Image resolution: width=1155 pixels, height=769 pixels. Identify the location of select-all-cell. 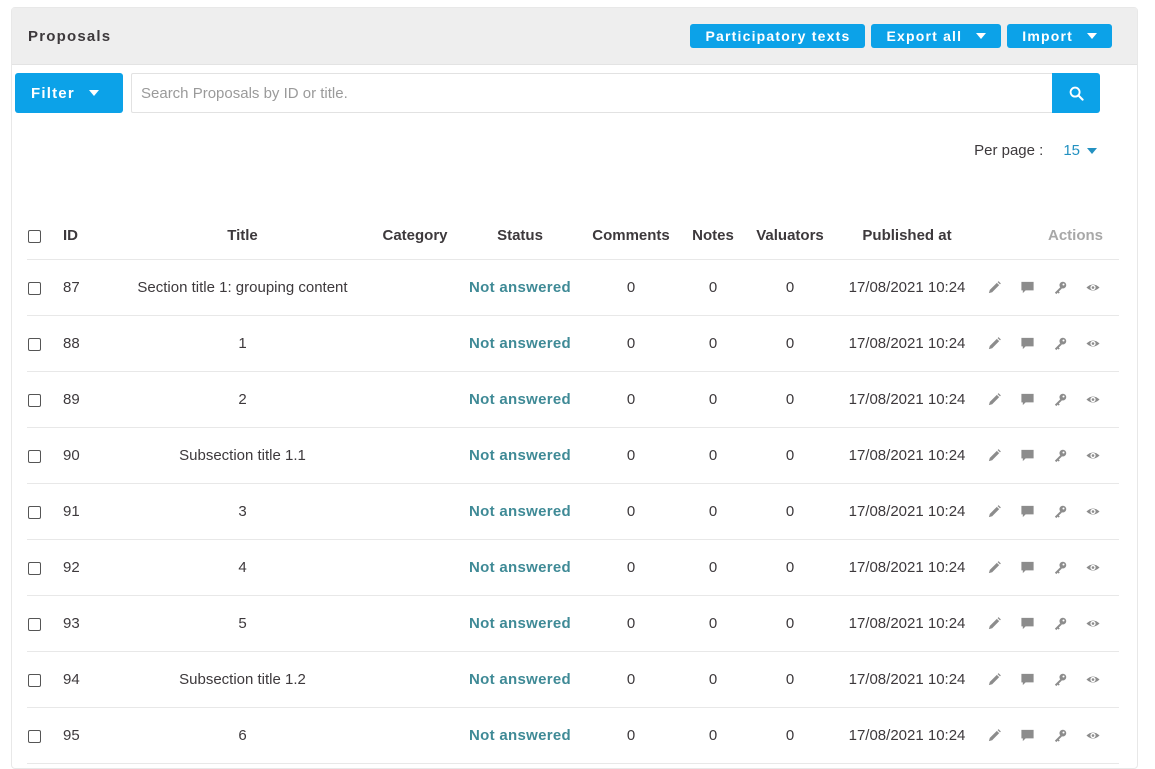
(44, 236).